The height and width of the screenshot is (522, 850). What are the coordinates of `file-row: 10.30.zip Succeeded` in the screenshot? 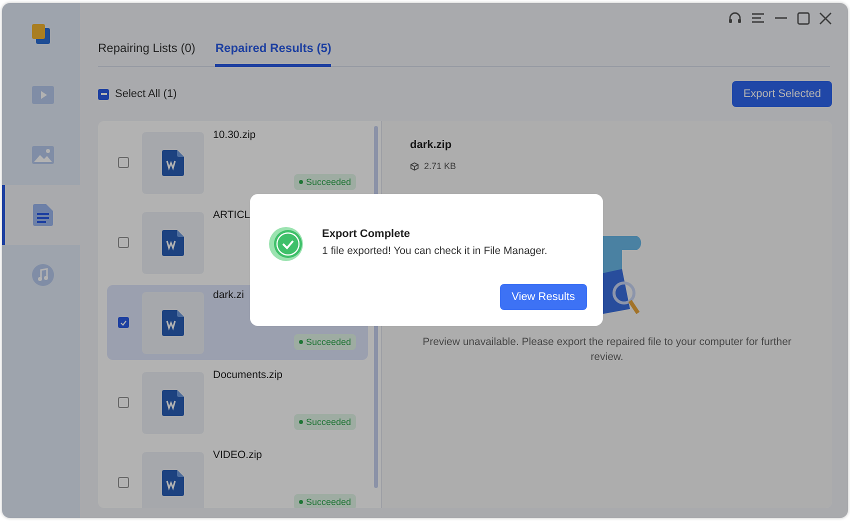 It's located at (237, 162).